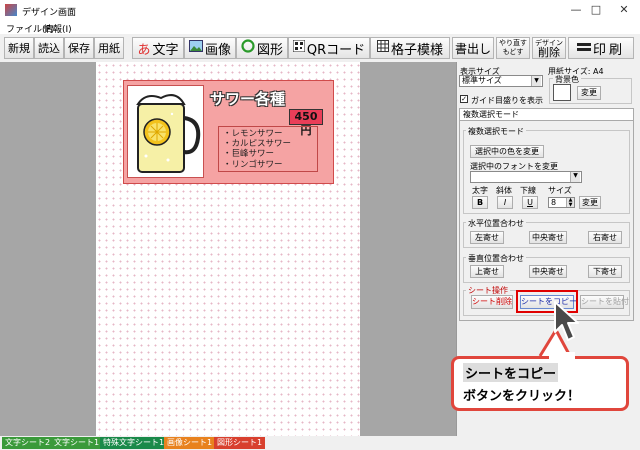 The width and height of the screenshot is (640, 450). I want to click on image-button: 画像, so click(210, 48).